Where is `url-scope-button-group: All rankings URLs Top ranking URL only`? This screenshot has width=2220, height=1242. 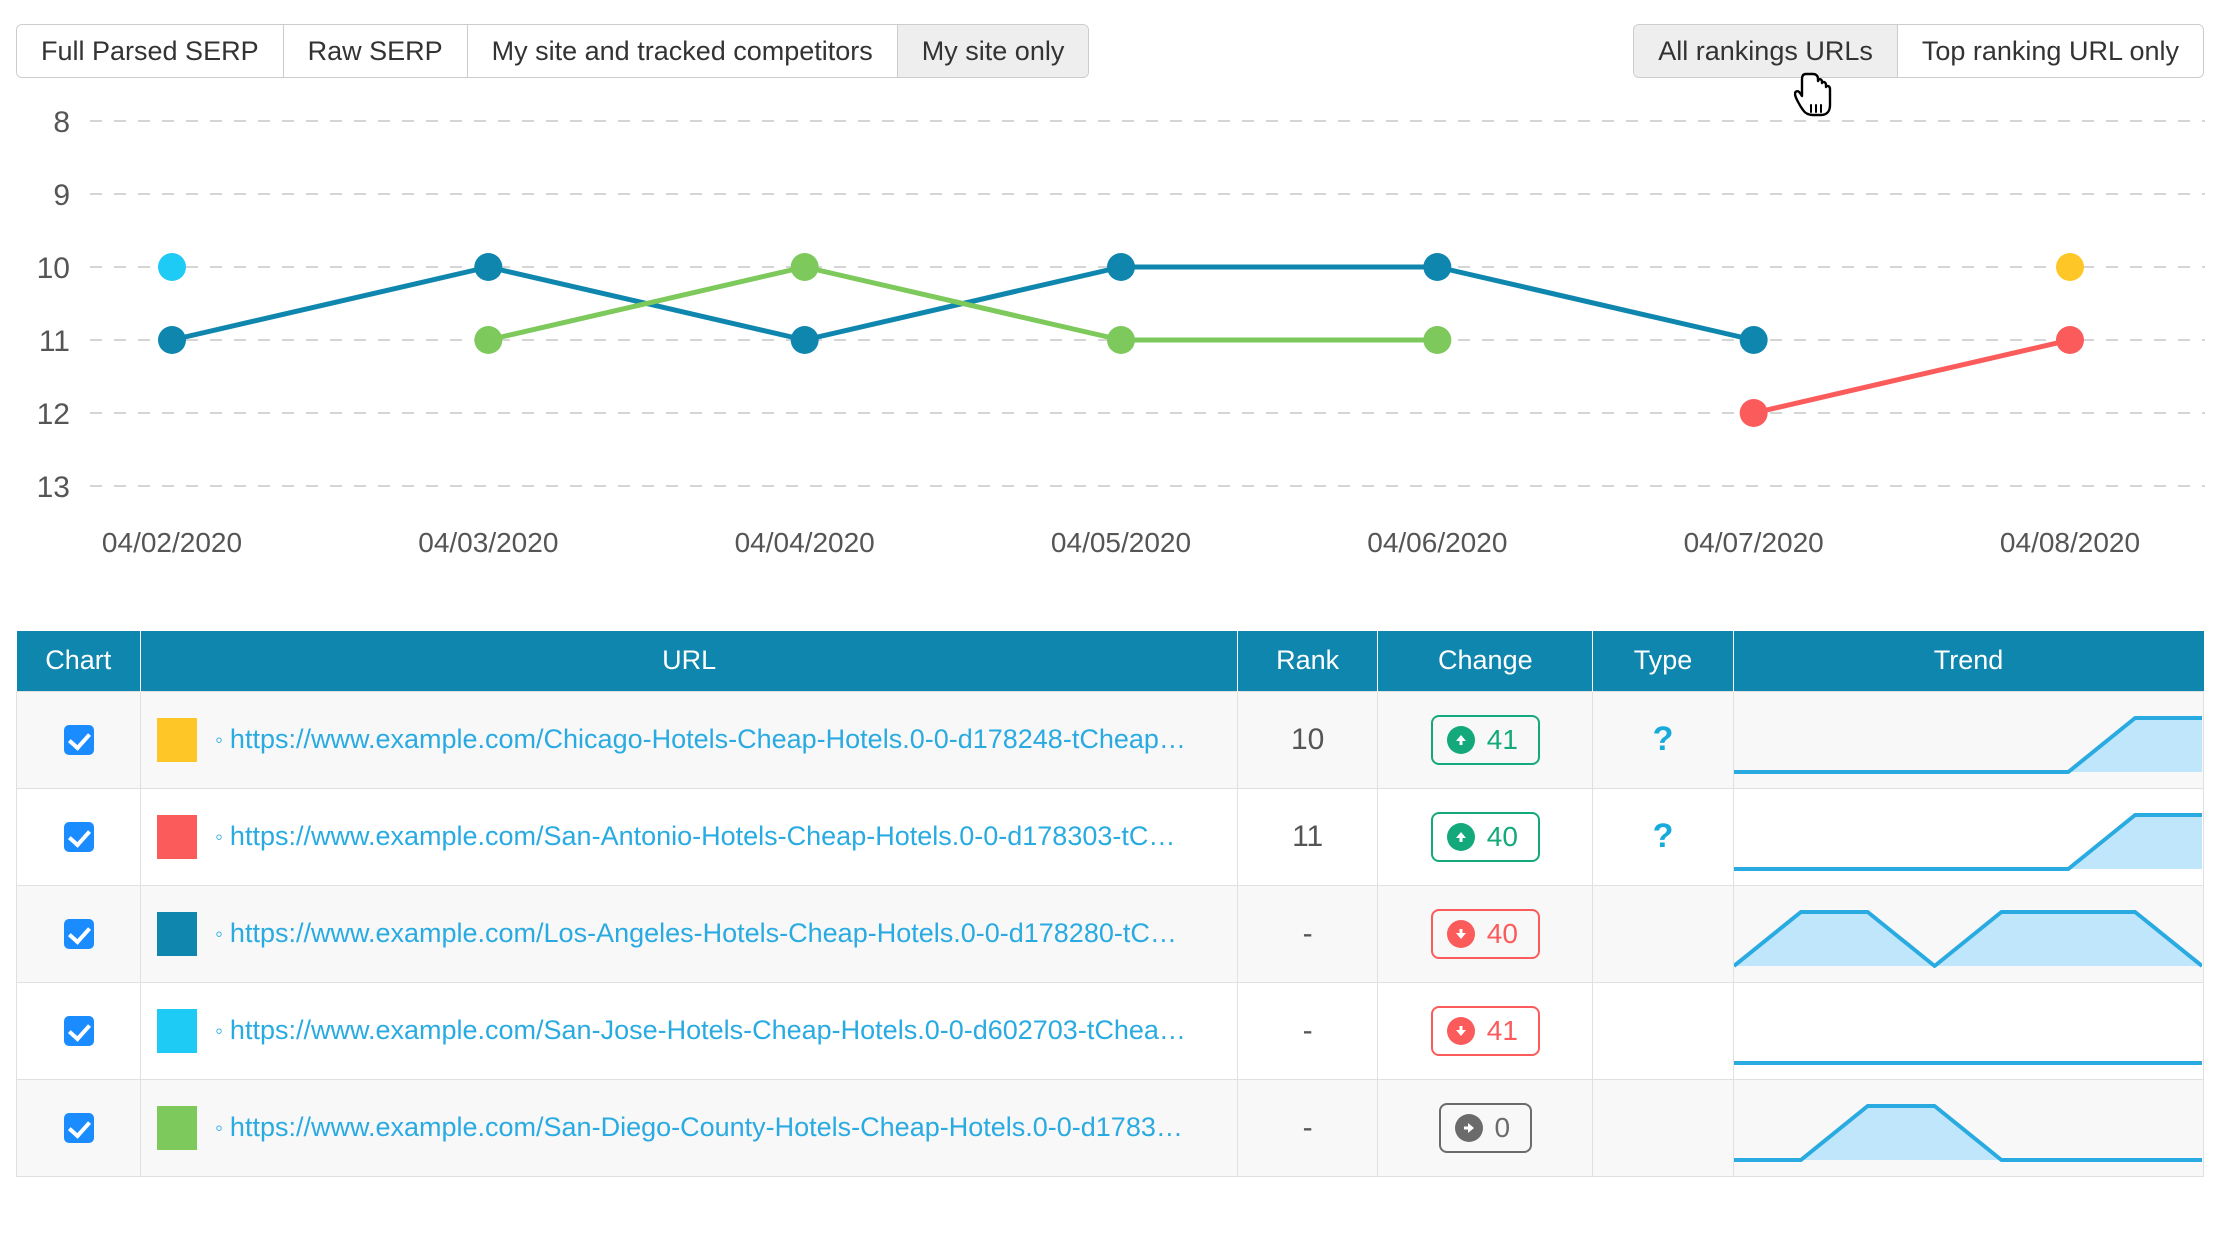
url-scope-button-group: All rankings URLs Top ranking URL only is located at coordinates (1918, 51).